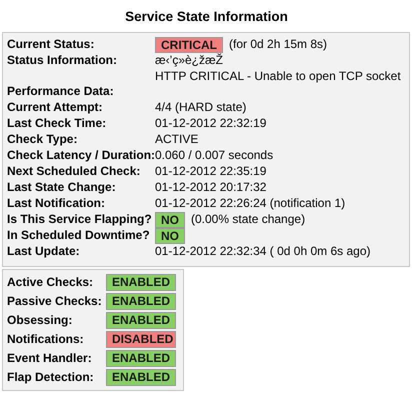 The image size is (413, 400). I want to click on field-label: In Scheduled Downtime?, so click(79, 236).